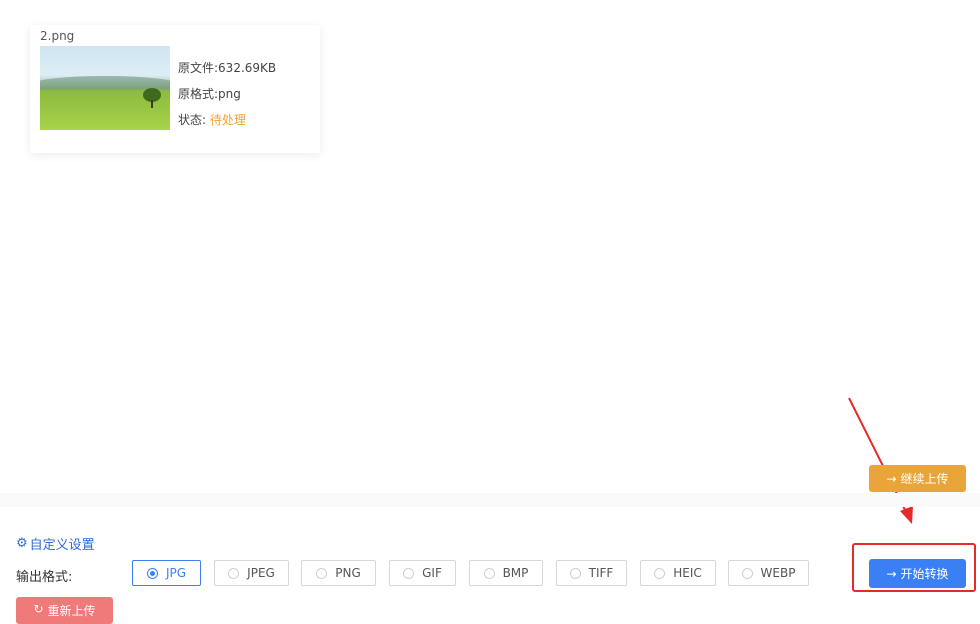 The height and width of the screenshot is (624, 980). Describe the element at coordinates (601, 573) in the screenshot. I see `format-option-label: TIFF` at that location.